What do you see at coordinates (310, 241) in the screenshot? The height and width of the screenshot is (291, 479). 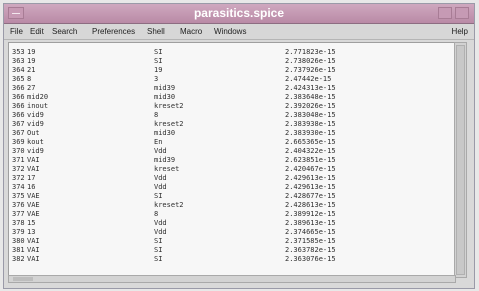 I see `capacitance-value: 2.371585e-15` at bounding box center [310, 241].